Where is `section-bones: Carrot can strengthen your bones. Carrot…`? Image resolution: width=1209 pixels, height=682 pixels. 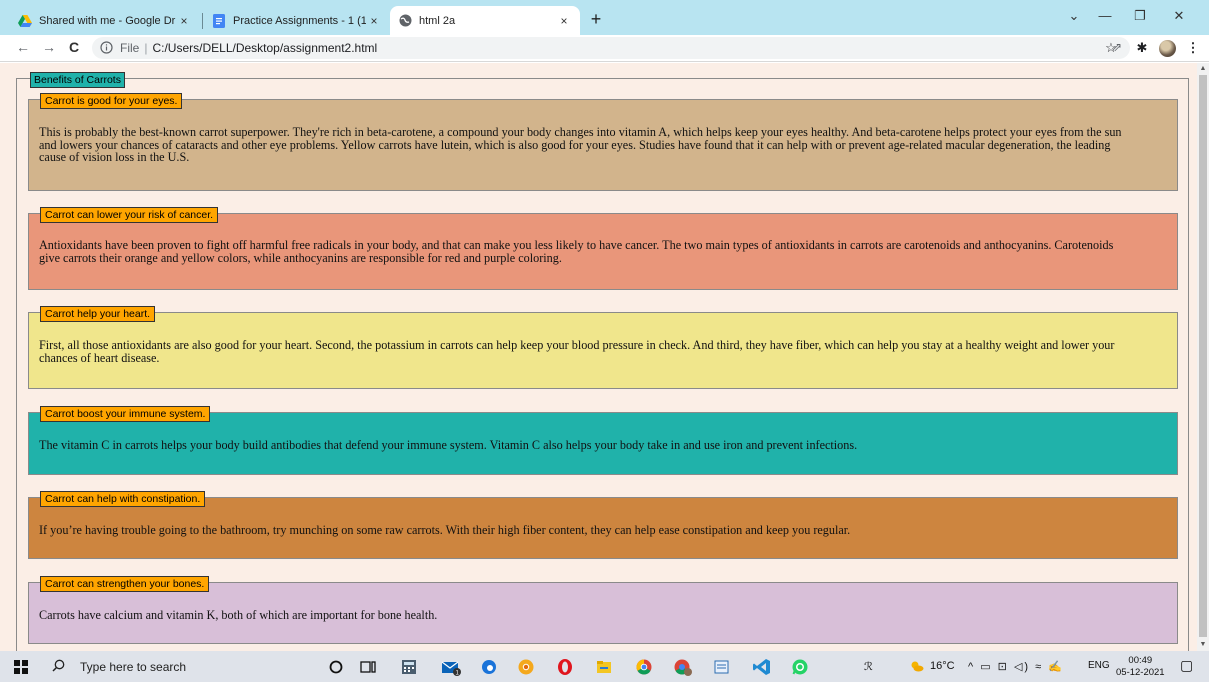 section-bones: Carrot can strengthen your bones. Carrot… is located at coordinates (603, 610).